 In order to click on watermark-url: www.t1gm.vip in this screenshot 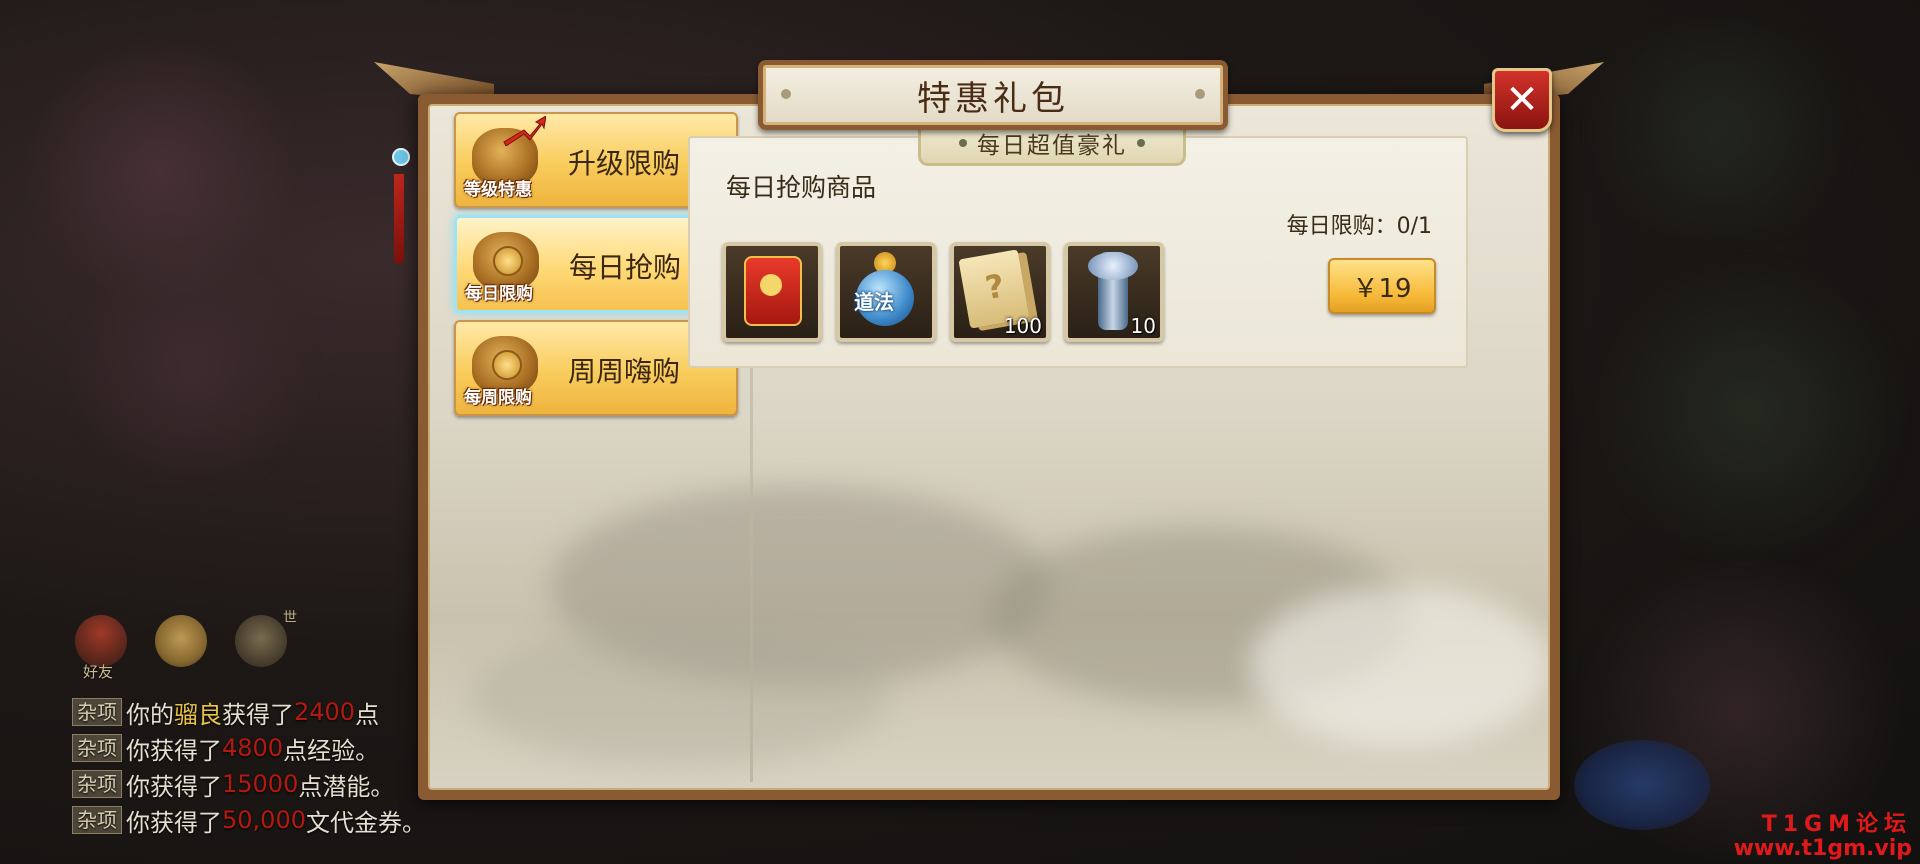, I will do `click(1822, 848)`.